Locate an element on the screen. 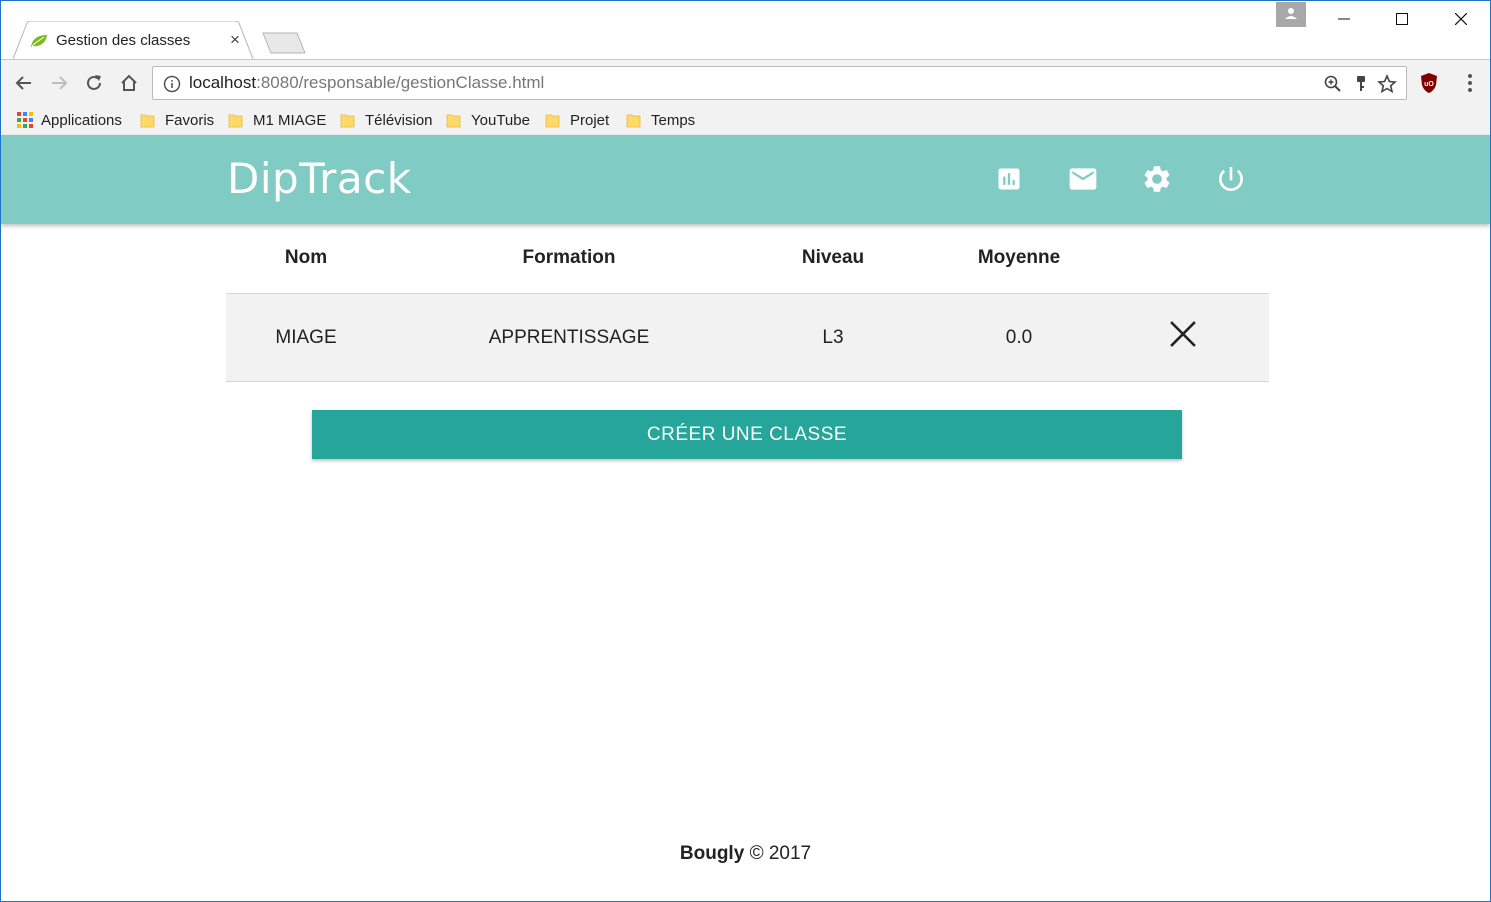 This screenshot has height=902, width=1491. bookmark-applications: Applications is located at coordinates (69, 120).